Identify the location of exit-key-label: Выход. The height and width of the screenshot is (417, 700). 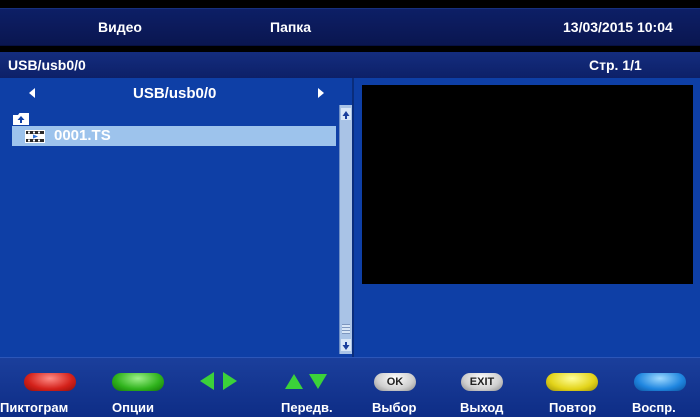
(482, 407).